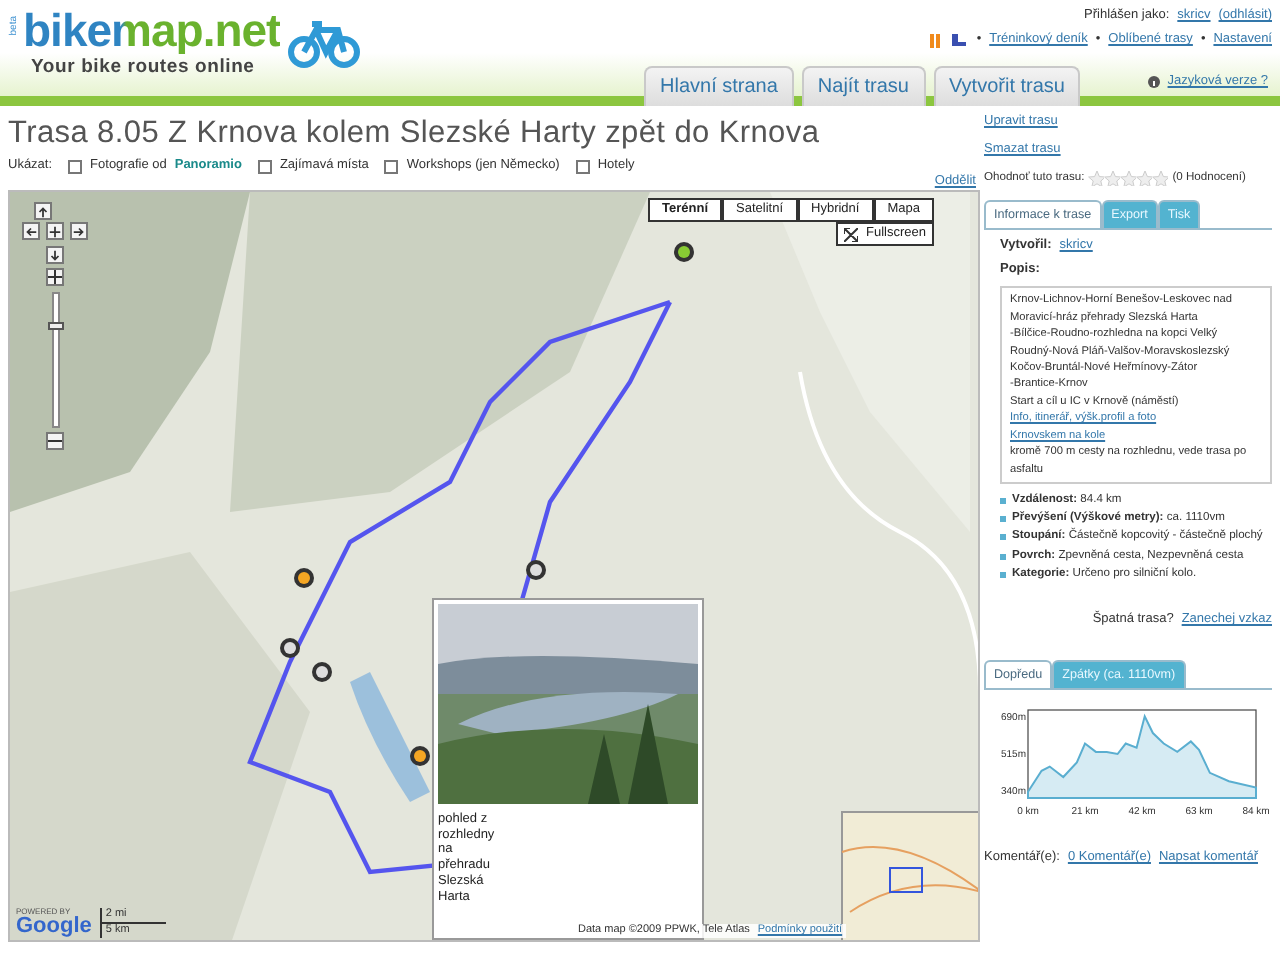  What do you see at coordinates (1007, 86) in the screenshot?
I see `nav-tab: Vytvořit trasu` at bounding box center [1007, 86].